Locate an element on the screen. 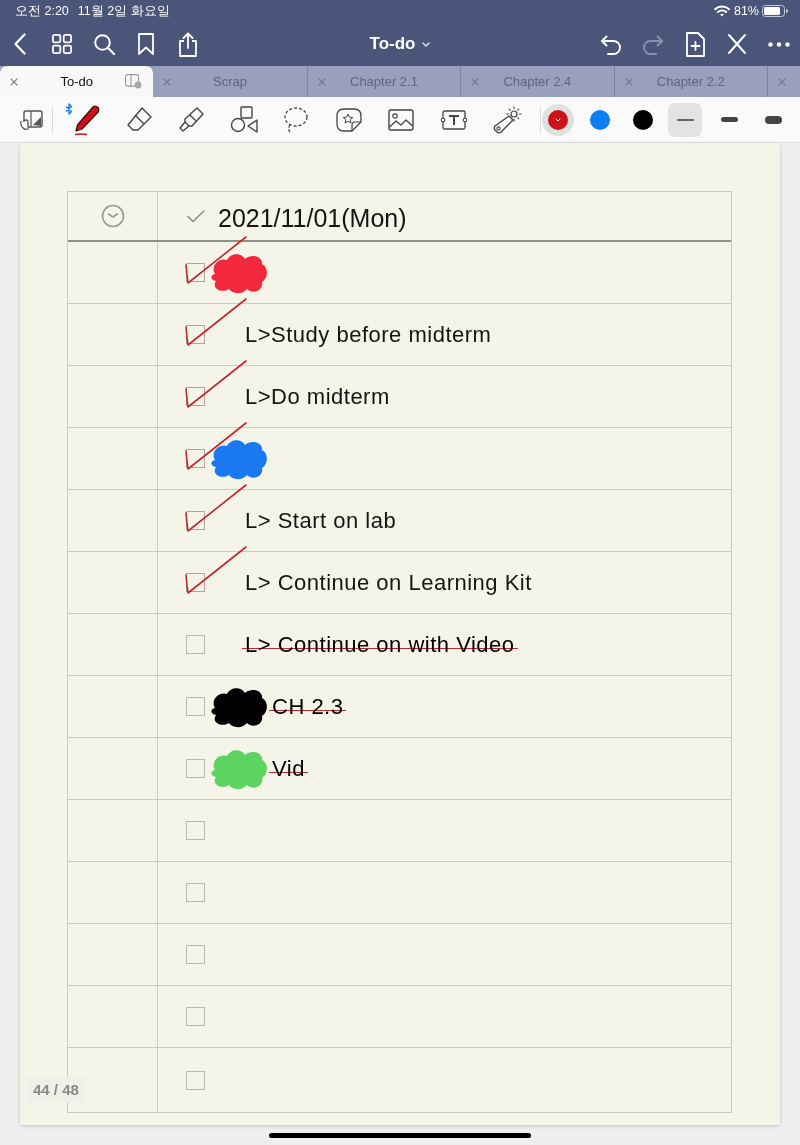 Image resolution: width=800 pixels, height=1145 pixels. redo-icon is located at coordinates (653, 44).